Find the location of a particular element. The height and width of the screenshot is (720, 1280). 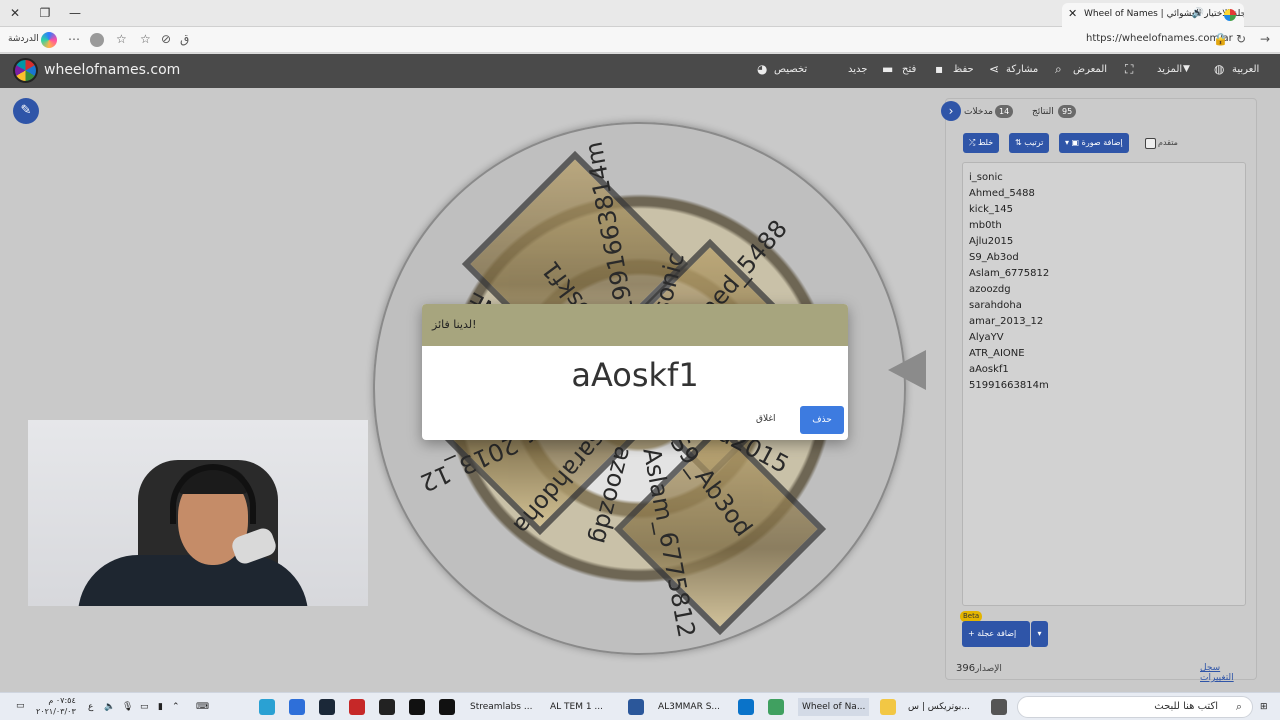

read-aloud-icon: ق is located at coordinates (184, 39).